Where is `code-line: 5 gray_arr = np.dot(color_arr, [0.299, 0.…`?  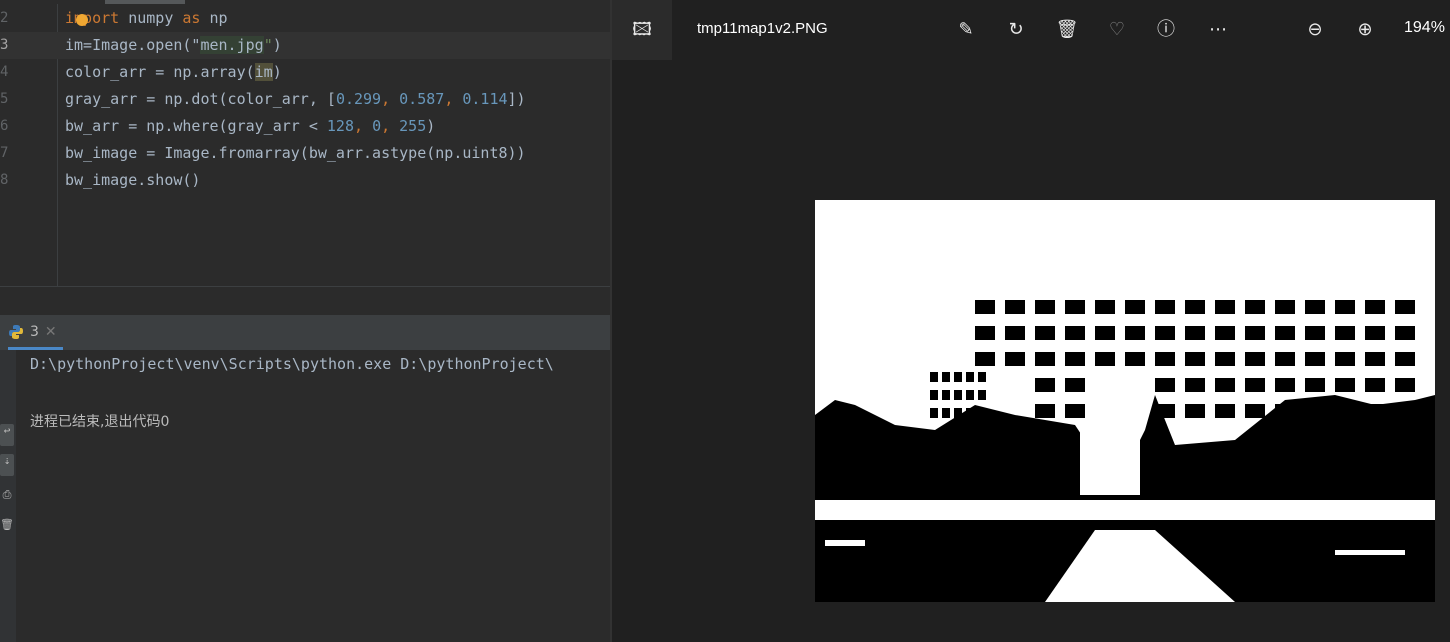
code-line: 5 gray_arr = np.dot(color_arr, [0.299, 0.… is located at coordinates (305, 99).